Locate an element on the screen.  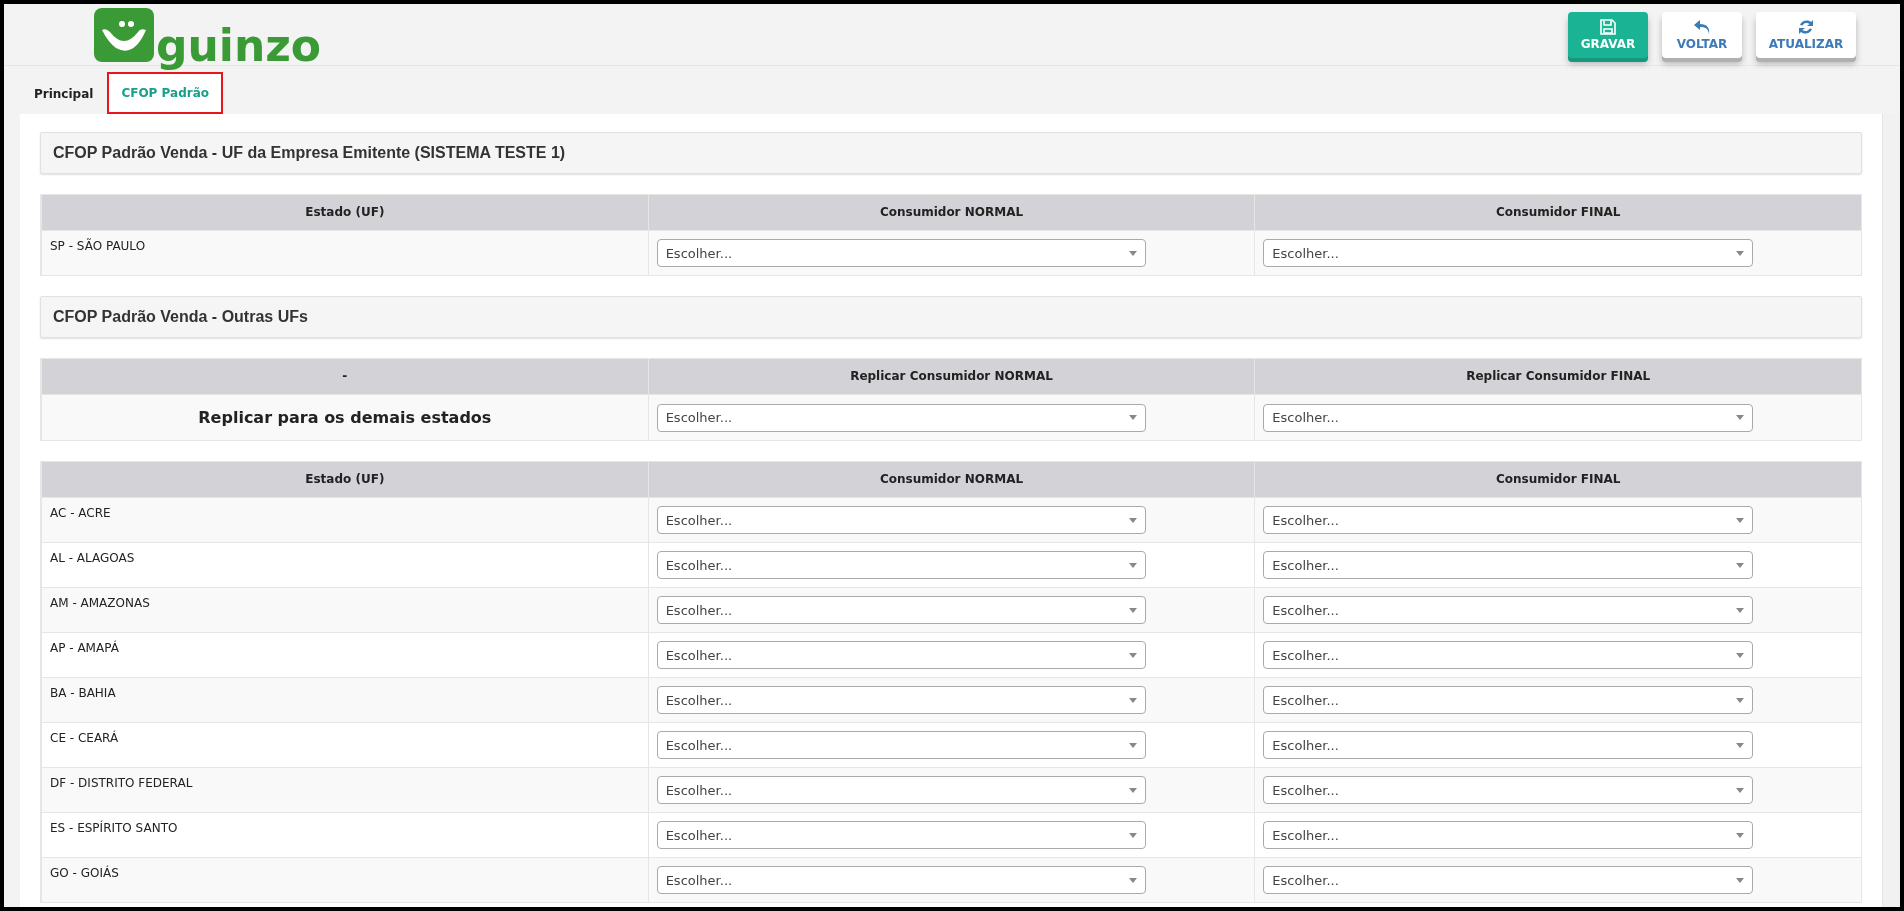
state-cell: AM - AMAZONAS is located at coordinates (344, 609).